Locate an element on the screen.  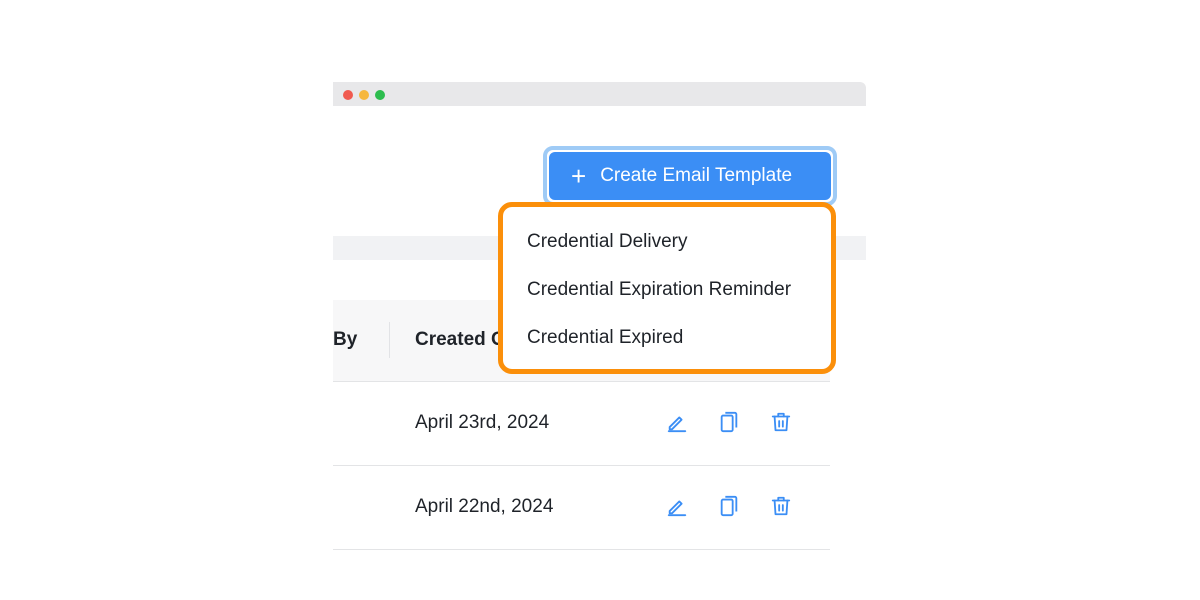
created-on-cell: April 22nd, 2024 is located at coordinates (484, 506).